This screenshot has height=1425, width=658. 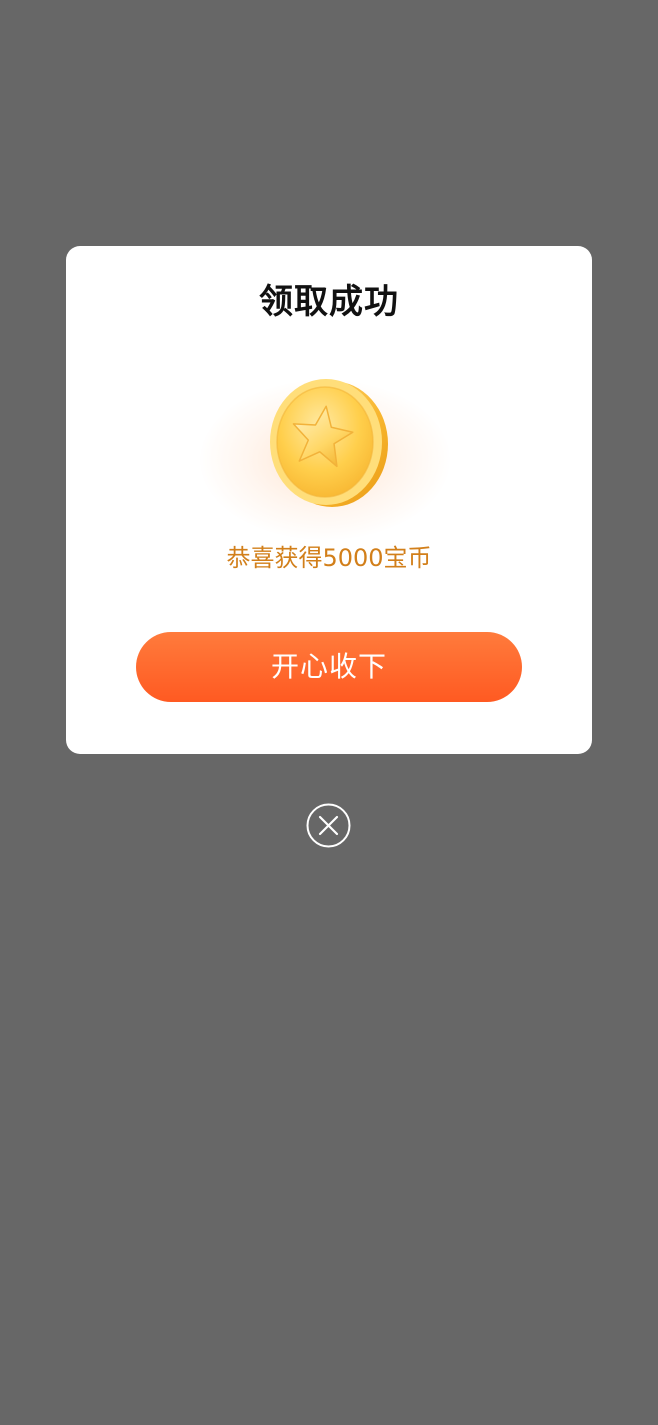 I want to click on star-coin-icon, so click(x=329, y=443).